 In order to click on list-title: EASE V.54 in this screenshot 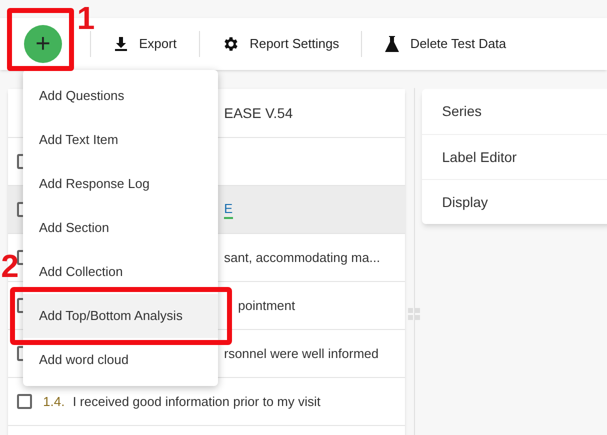, I will do `click(258, 113)`.